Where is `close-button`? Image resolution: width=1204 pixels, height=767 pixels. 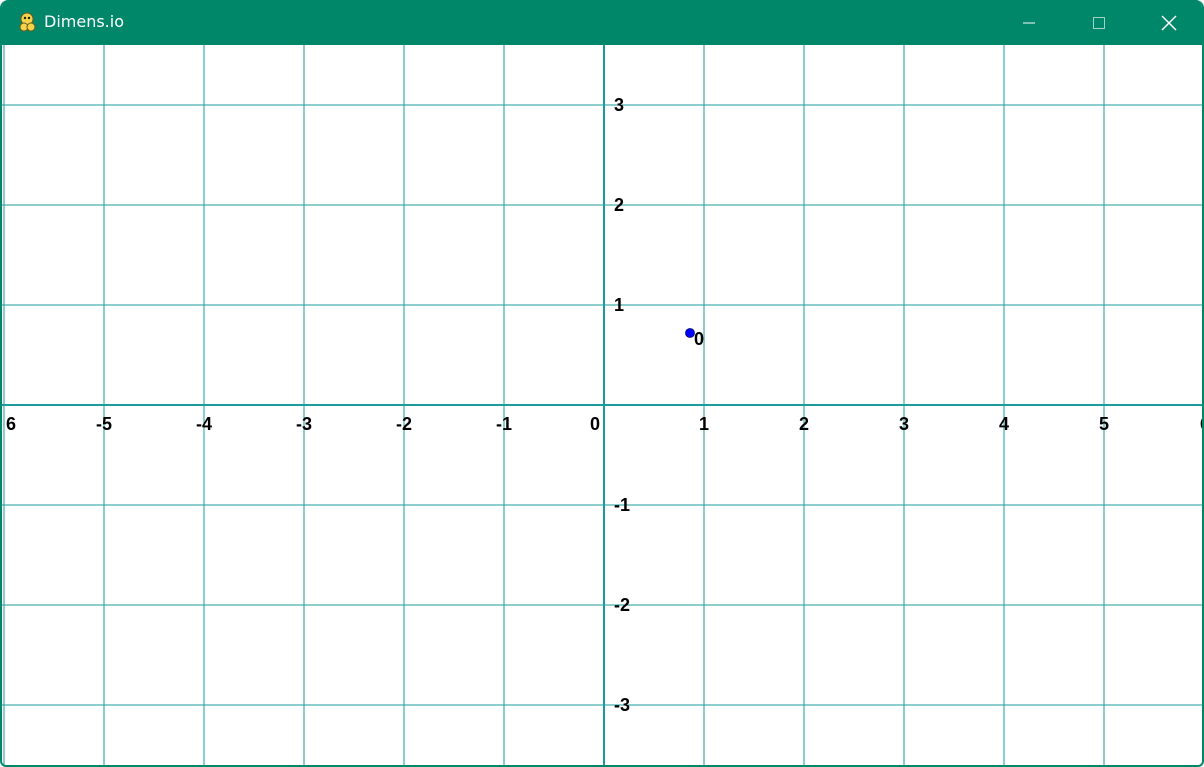 close-button is located at coordinates (1168, 22).